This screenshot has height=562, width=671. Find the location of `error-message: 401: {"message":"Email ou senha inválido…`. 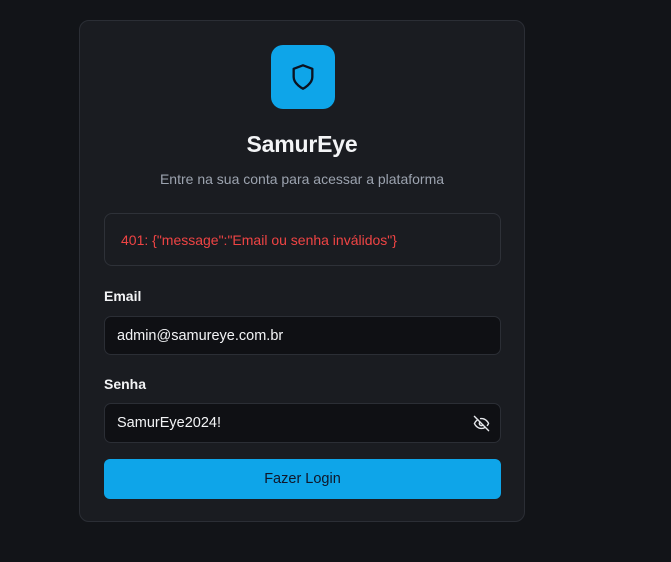

error-message: 401: {"message":"Email ou senha inválido… is located at coordinates (259, 239).